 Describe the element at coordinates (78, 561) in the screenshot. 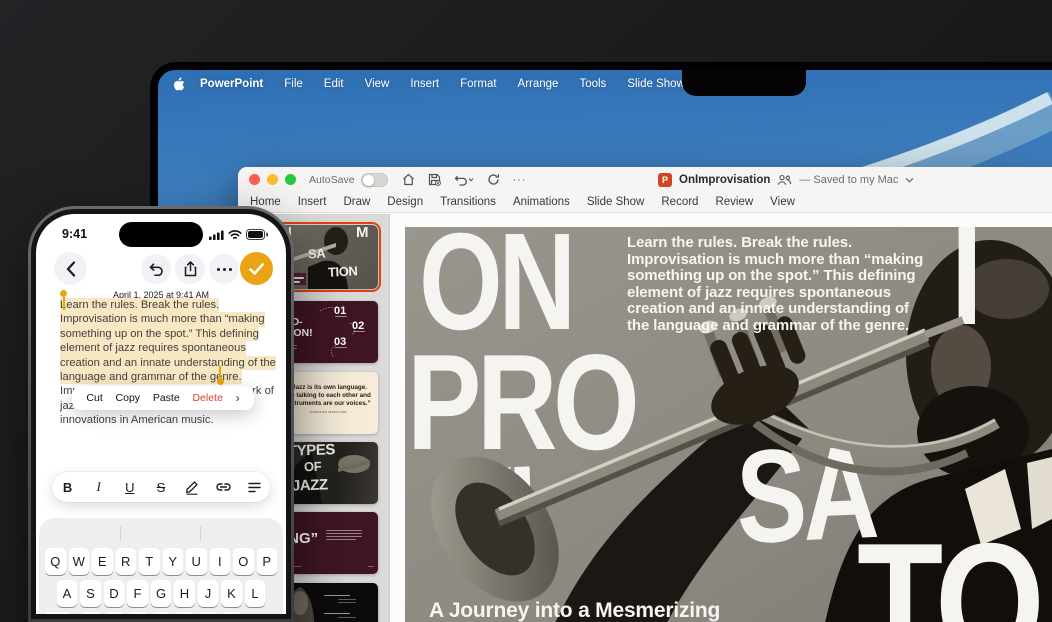

I see `key: W` at that location.